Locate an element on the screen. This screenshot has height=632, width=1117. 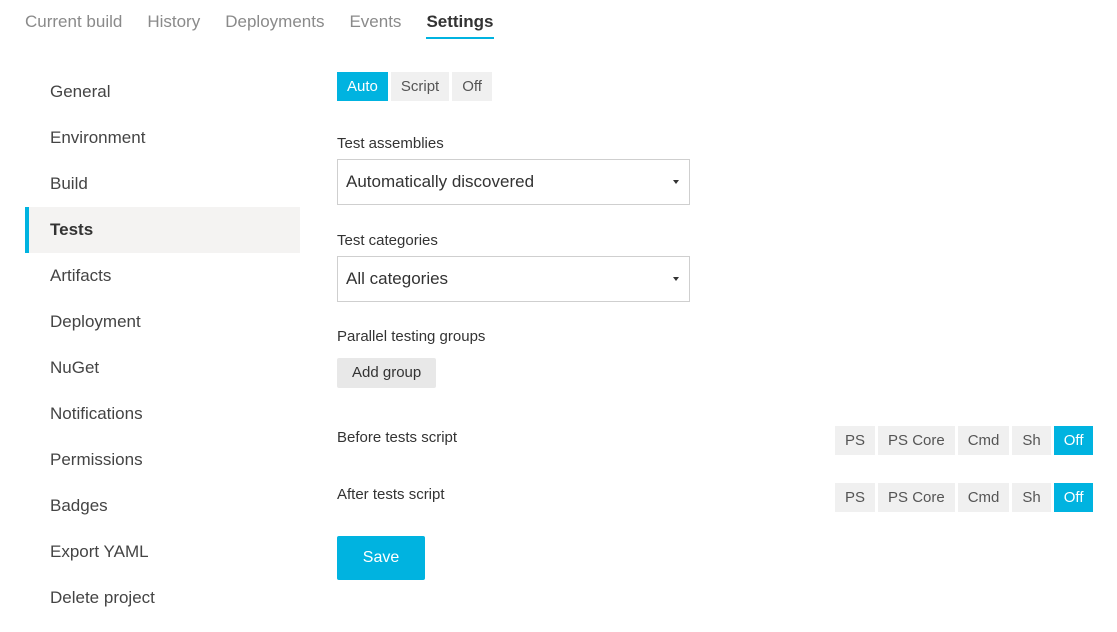
sidebar-item-delete-project: Delete project is located at coordinates (162, 598).